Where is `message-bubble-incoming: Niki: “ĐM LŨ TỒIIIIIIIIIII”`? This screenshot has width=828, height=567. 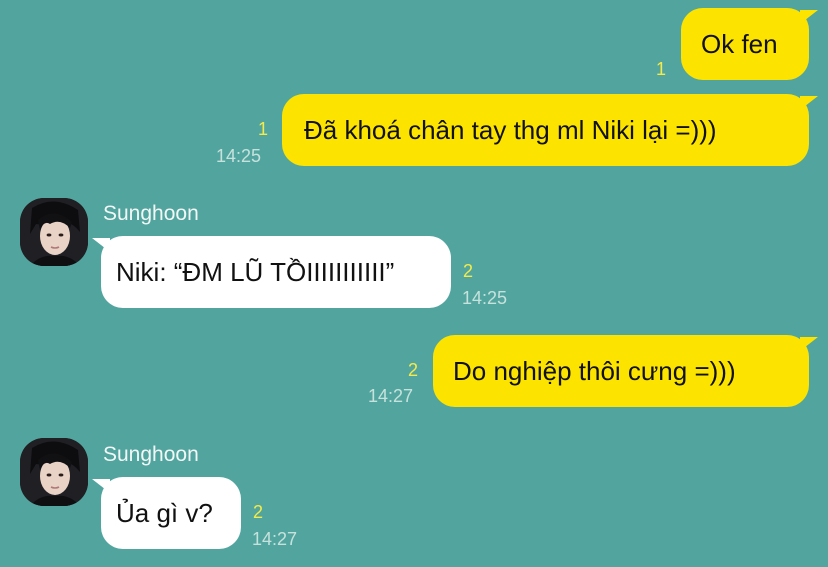
message-bubble-incoming: Niki: “ĐM LŨ TỒIIIIIIIIIII” is located at coordinates (271, 272).